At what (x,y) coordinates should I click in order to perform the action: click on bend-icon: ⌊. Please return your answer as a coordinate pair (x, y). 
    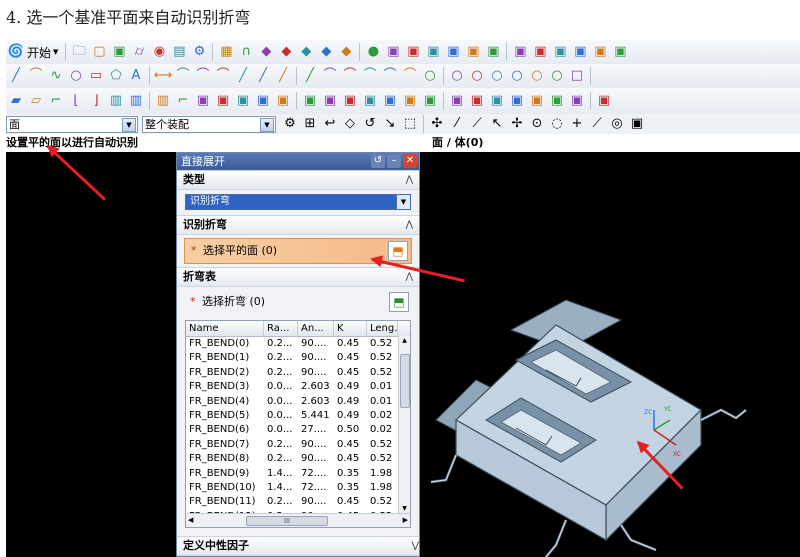
    Looking at the image, I should click on (76, 101).